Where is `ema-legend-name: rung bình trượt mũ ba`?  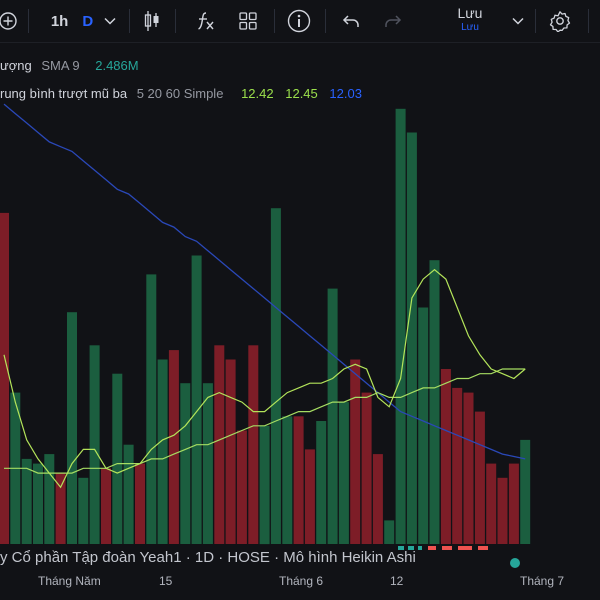 ema-legend-name: rung bình trượt mũ ba is located at coordinates (64, 93).